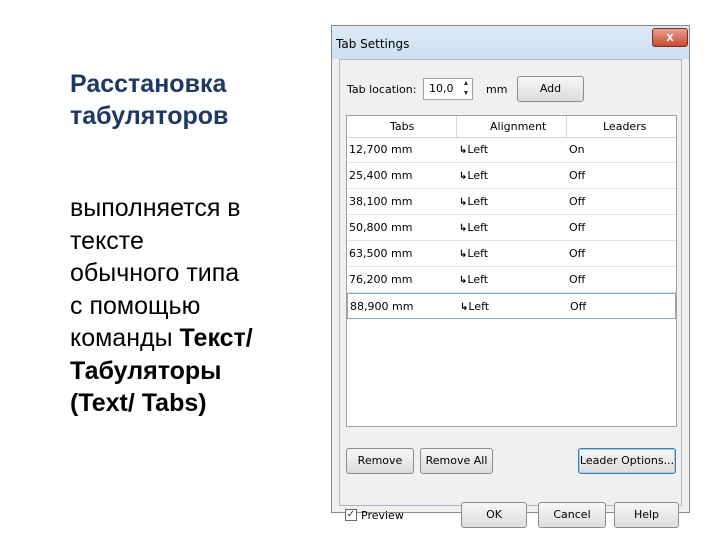 The width and height of the screenshot is (720, 540). What do you see at coordinates (572, 515) in the screenshot?
I see `cancel-button: Cancel` at bounding box center [572, 515].